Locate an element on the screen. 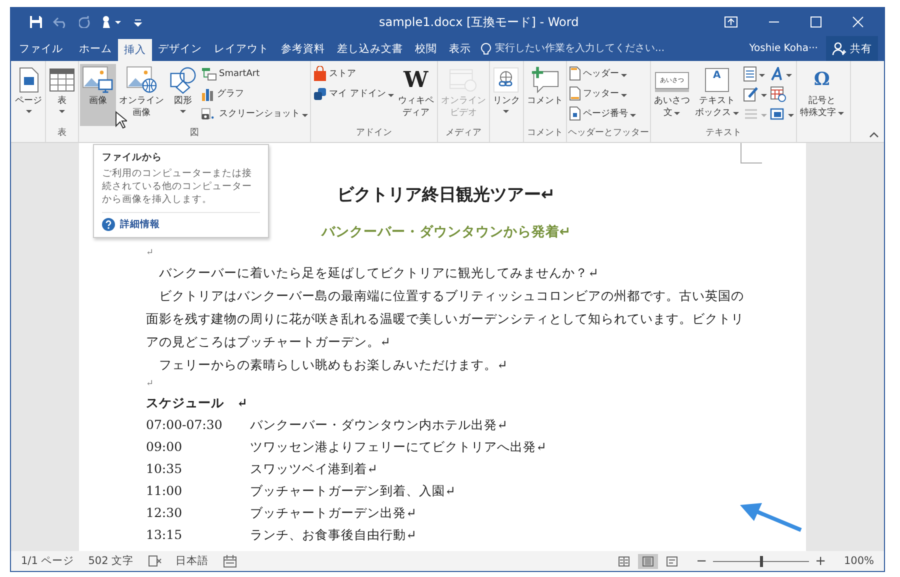  paragraph-mark: ↵ is located at coordinates (150, 384).